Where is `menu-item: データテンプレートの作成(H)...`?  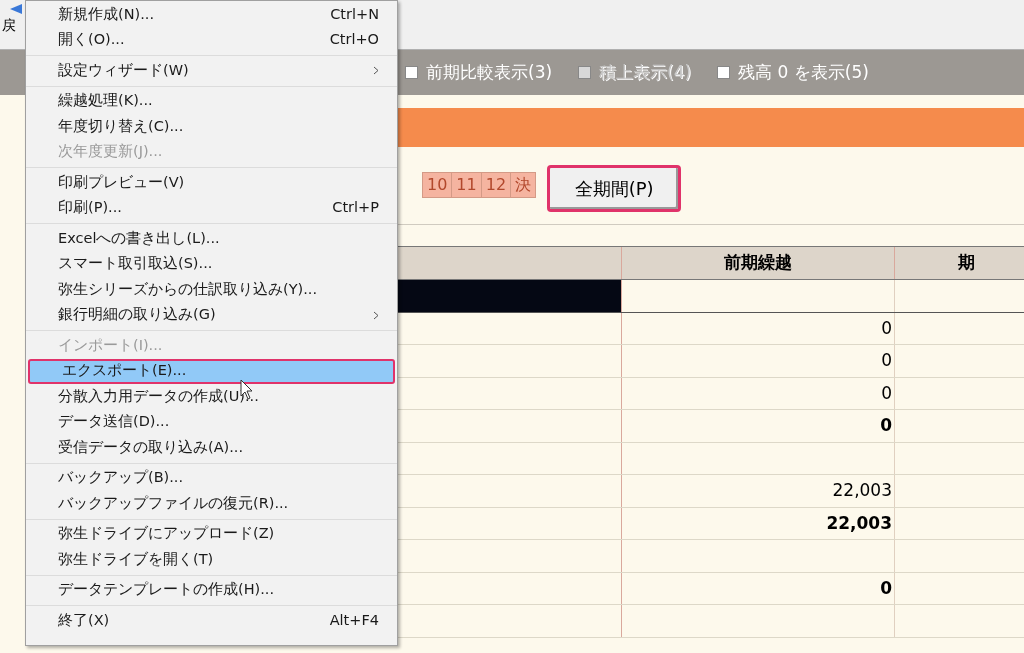
menu-item: データテンプレートの作成(H)... is located at coordinates (211, 590).